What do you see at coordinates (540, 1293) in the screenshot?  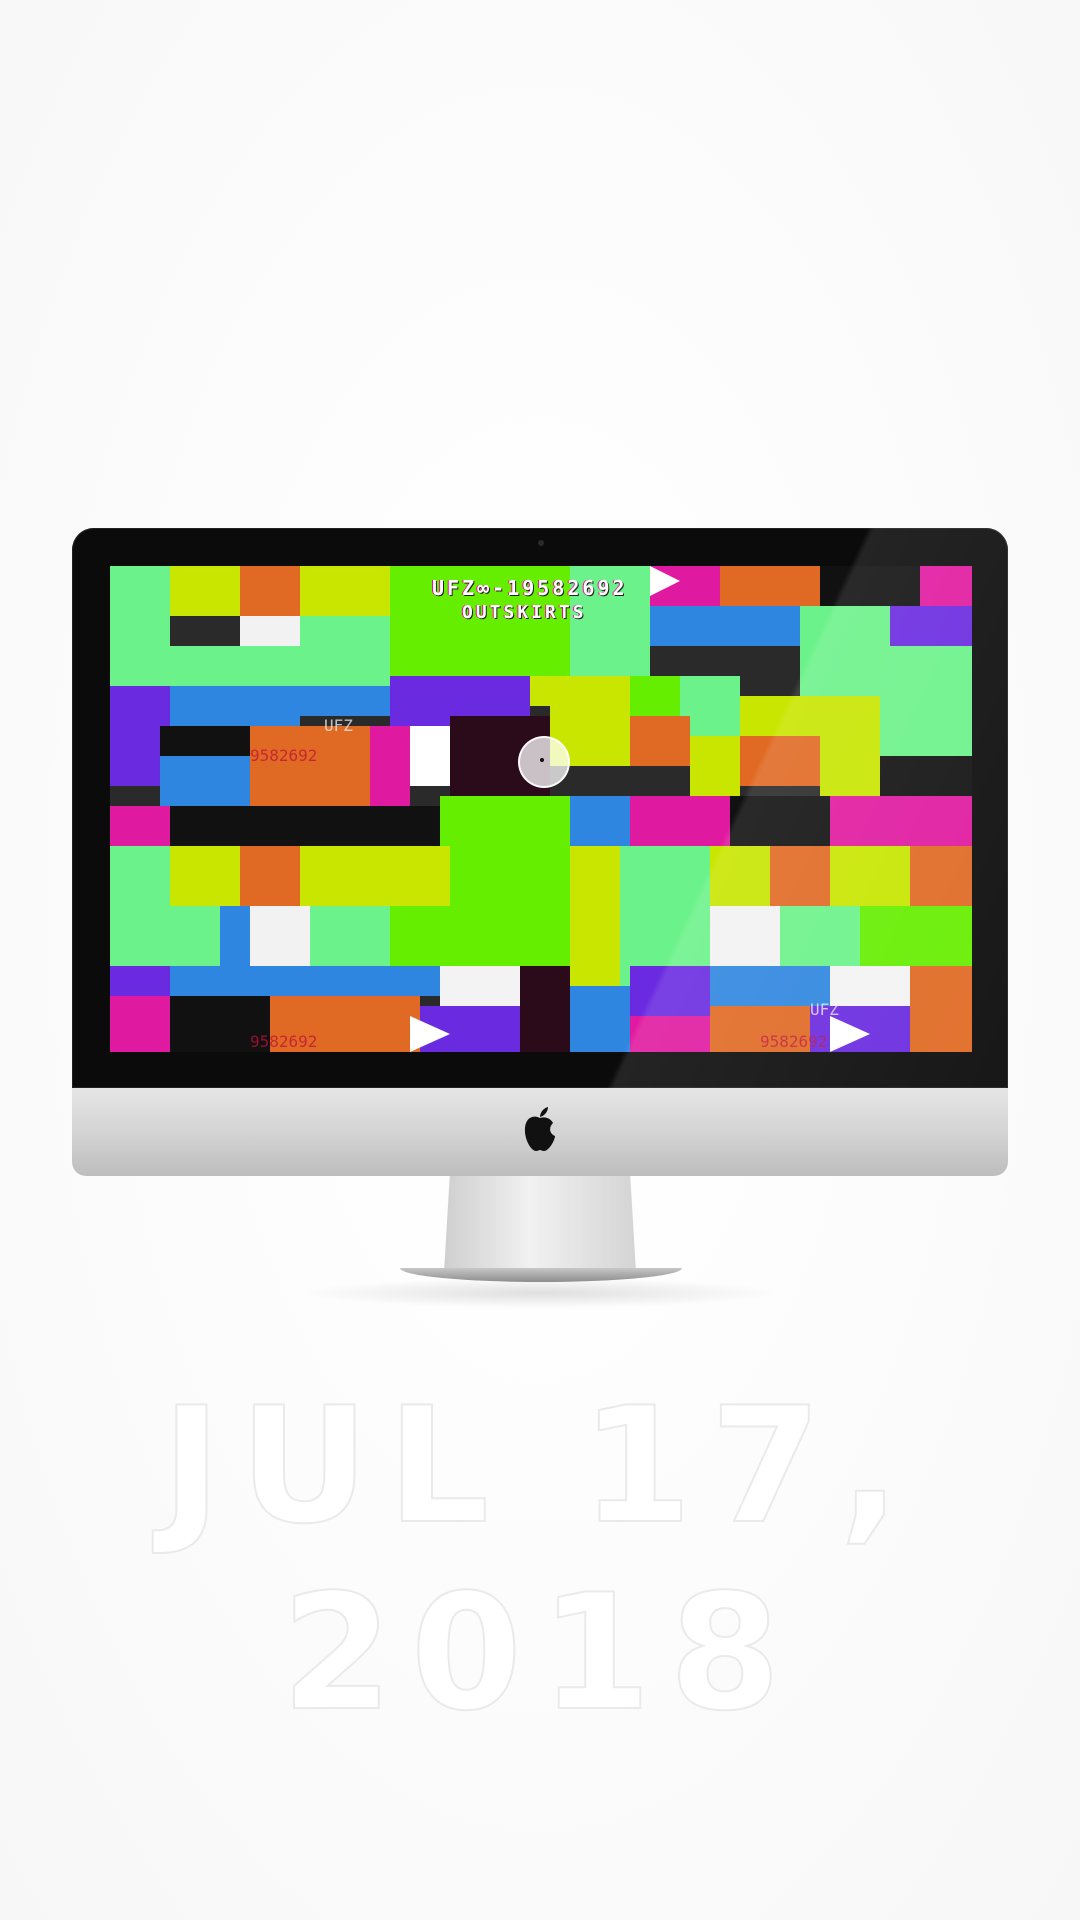 I see `monitor-shadow` at bounding box center [540, 1293].